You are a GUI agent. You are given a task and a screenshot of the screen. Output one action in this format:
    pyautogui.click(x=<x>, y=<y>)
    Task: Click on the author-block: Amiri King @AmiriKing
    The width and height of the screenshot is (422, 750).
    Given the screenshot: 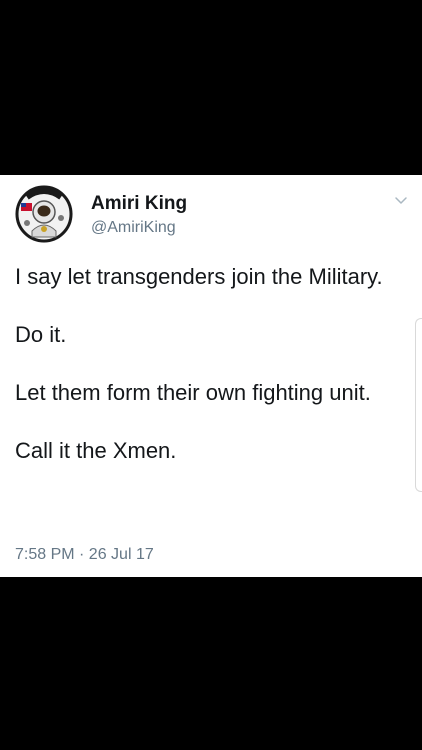 What is the action you would take?
    pyautogui.click(x=139, y=215)
    